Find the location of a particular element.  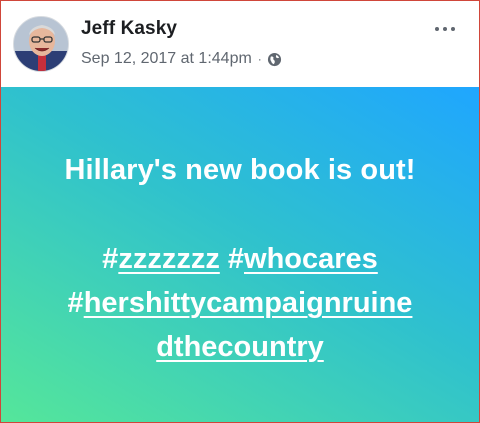

timestamp: Sep 12, 2017 at 1:44pm is located at coordinates (166, 59).